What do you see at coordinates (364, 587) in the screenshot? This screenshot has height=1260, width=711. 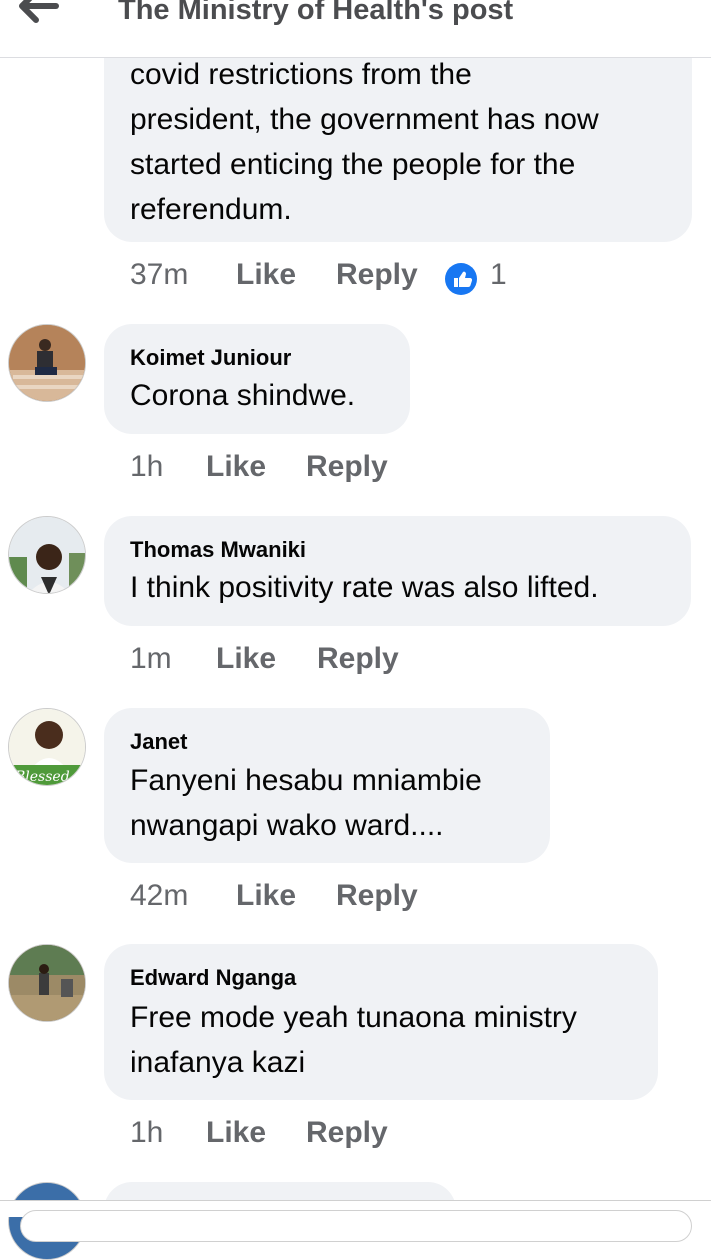 I see `comment-text: I think positivity rate was also lifted.` at bounding box center [364, 587].